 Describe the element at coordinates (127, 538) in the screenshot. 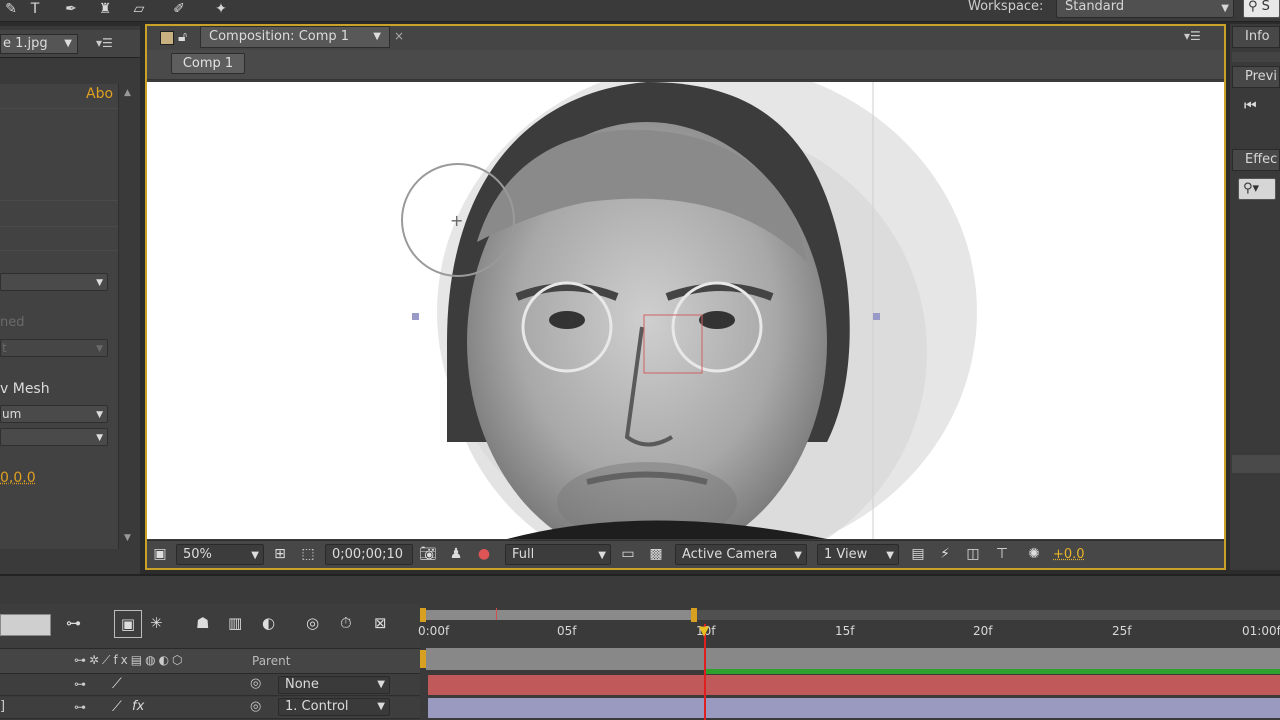

I see `scroll-down-icon: ▼` at that location.